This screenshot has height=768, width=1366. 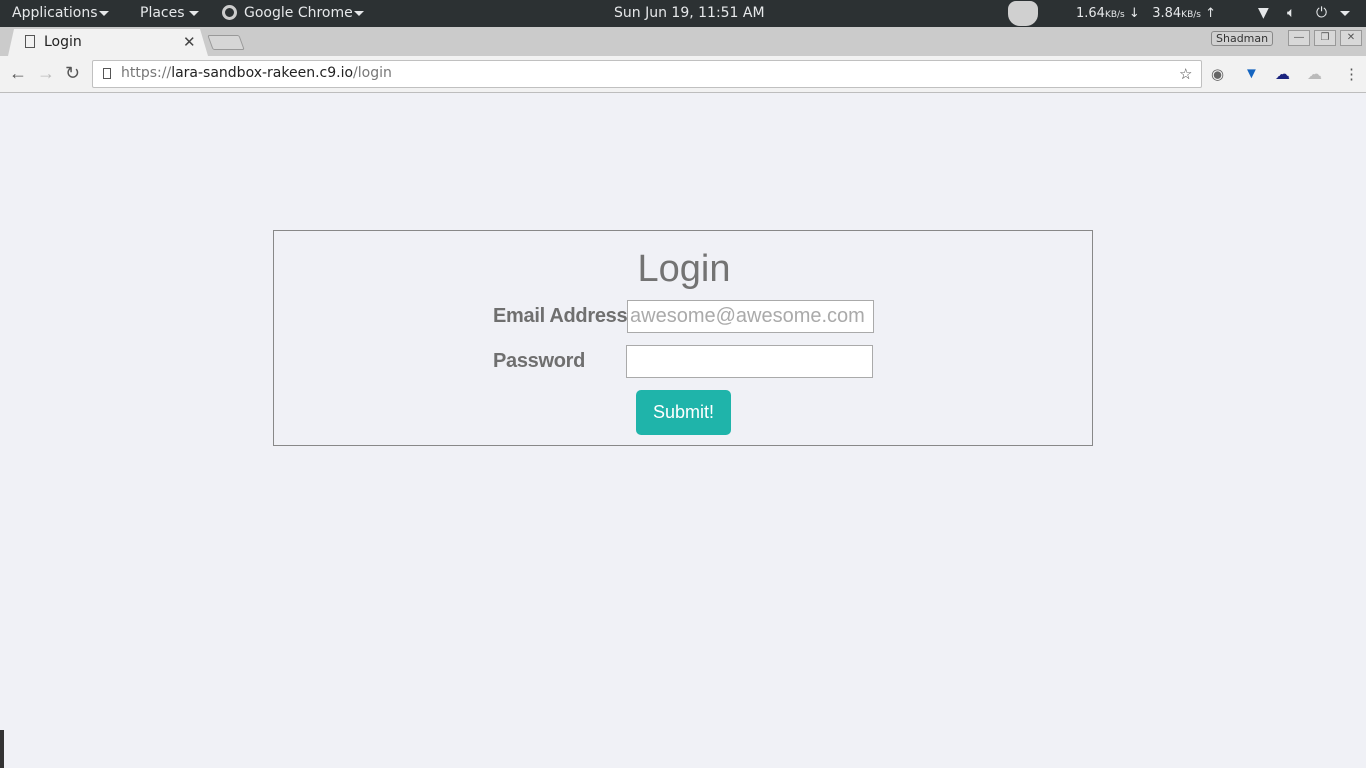 What do you see at coordinates (194, 13) in the screenshot?
I see `places-chevron-down-icon` at bounding box center [194, 13].